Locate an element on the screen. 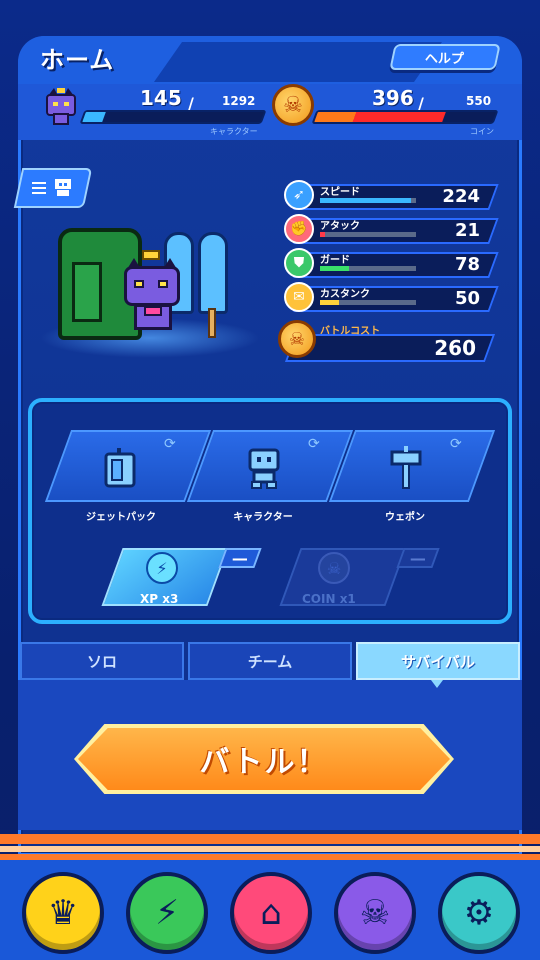  battle-button-label: バトル！ is located at coordinates (264, 762).